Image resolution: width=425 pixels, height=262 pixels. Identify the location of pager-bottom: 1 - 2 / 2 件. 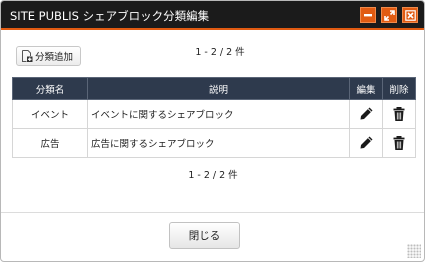
(213, 175).